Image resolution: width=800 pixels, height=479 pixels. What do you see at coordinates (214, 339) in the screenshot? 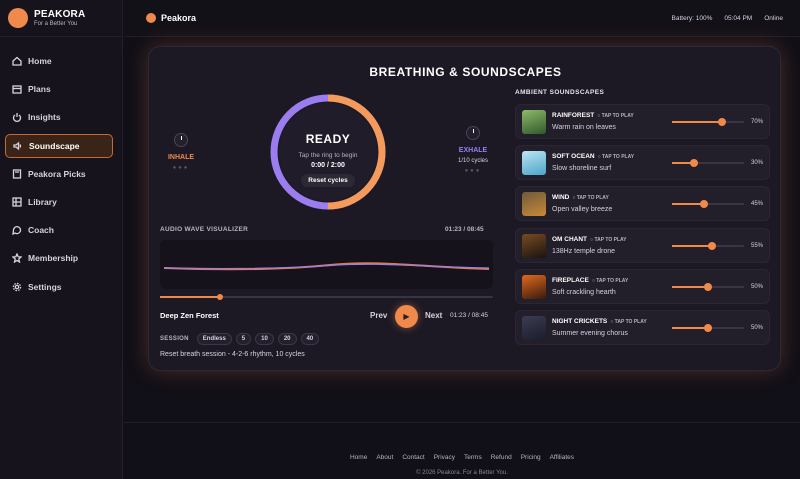
I see `session-chip-endless: Endless` at bounding box center [214, 339].